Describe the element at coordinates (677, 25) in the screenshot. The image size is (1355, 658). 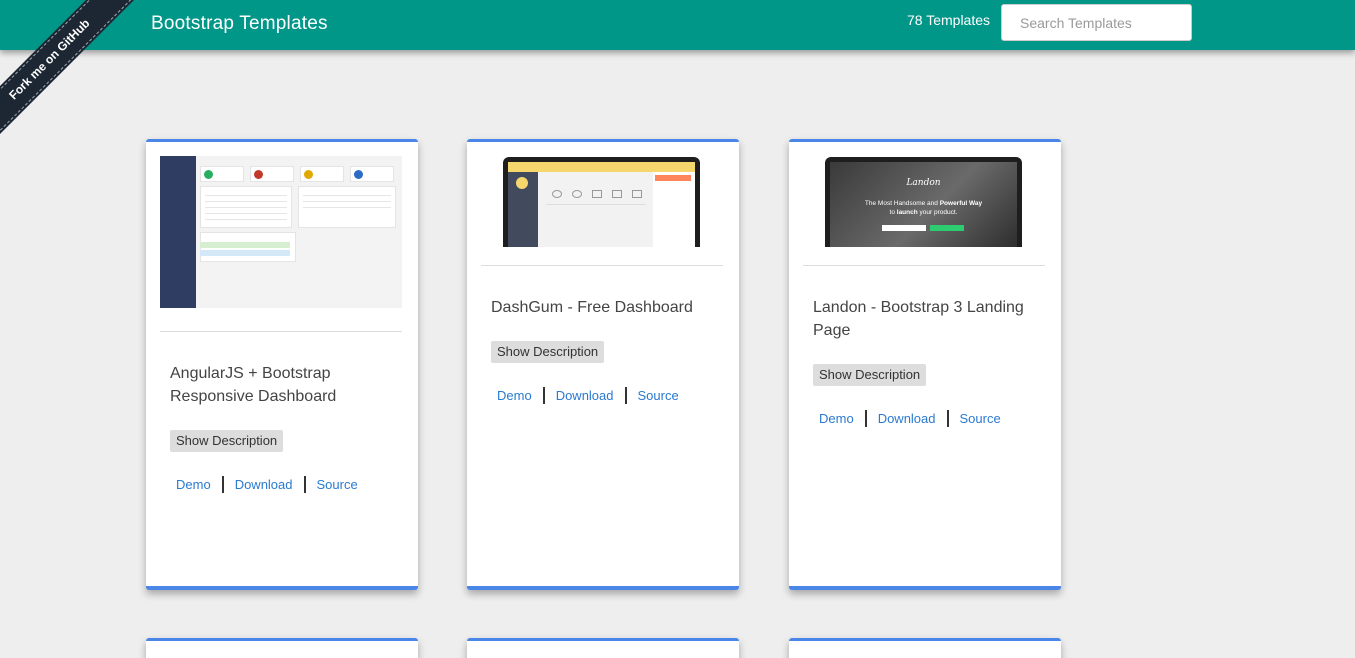
I see `top-navbar: Bootstrap Templates 78 Templates` at that location.